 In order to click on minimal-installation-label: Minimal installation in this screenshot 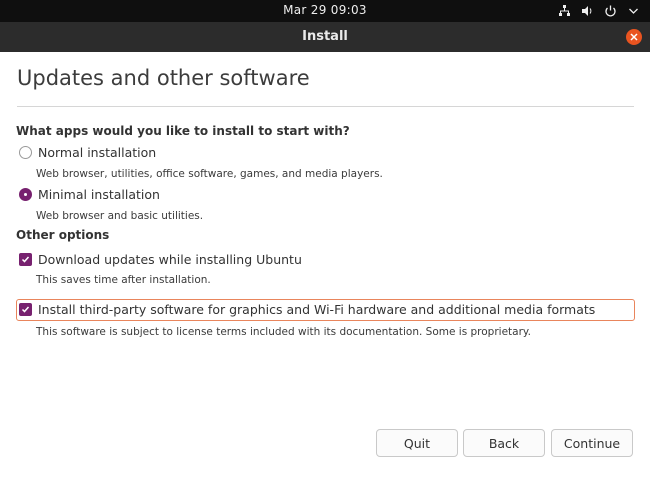, I will do `click(99, 194)`.